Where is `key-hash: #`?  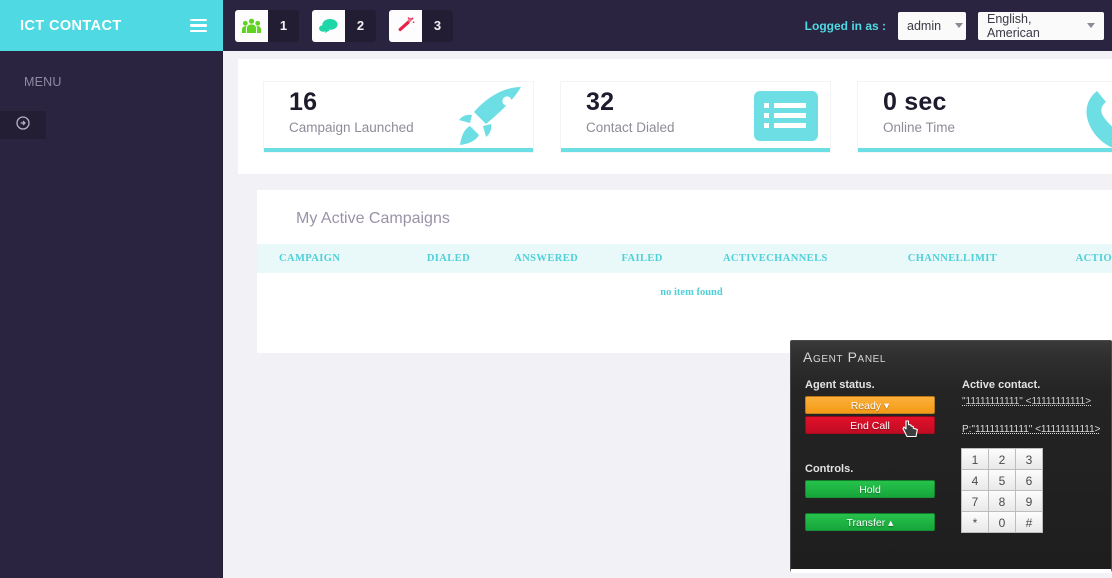
key-hash: # is located at coordinates (1029, 522).